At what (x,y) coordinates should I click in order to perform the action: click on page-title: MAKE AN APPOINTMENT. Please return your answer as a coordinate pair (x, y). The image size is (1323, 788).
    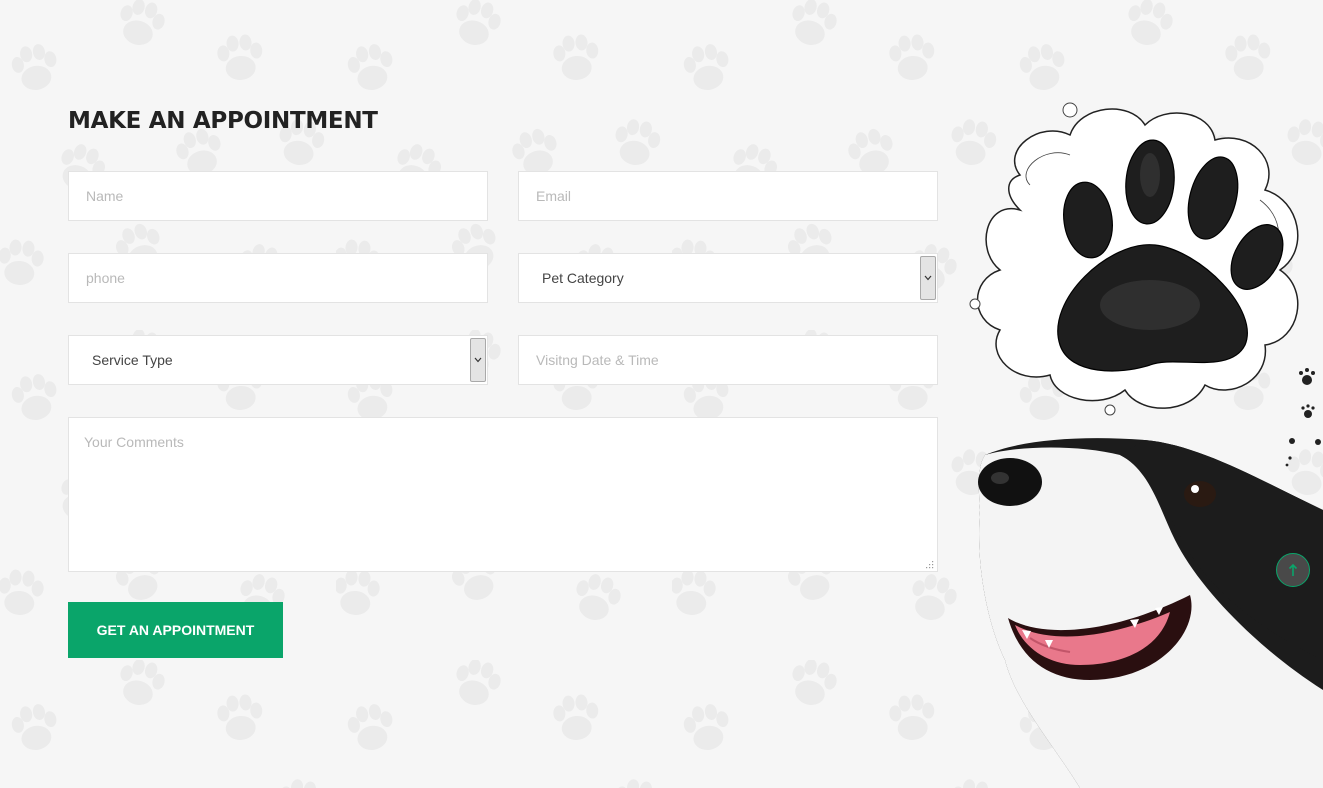
    Looking at the image, I should click on (223, 121).